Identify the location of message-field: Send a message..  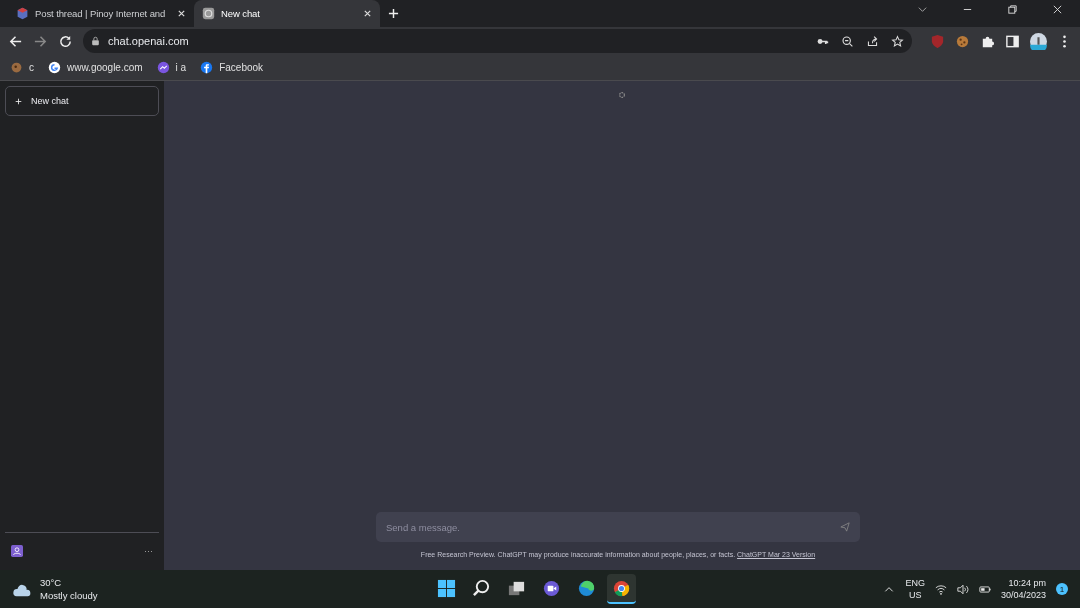
(618, 527).